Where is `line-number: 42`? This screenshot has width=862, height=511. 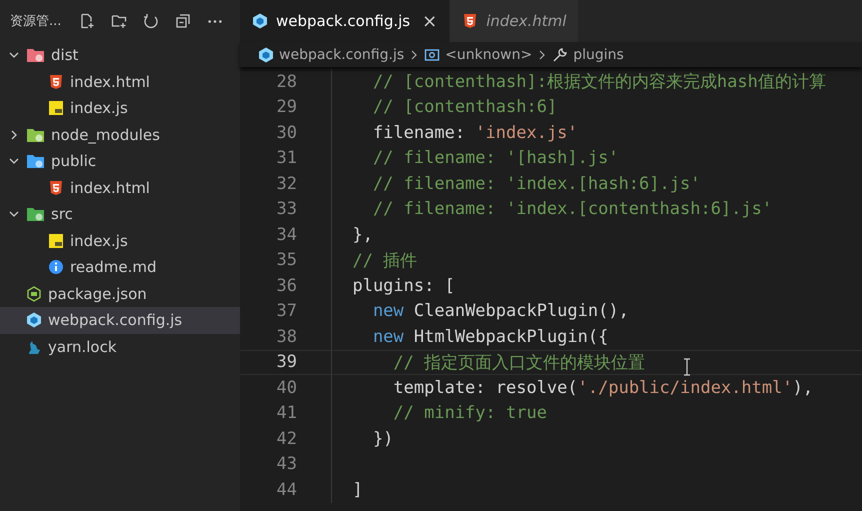
line-number: 42 is located at coordinates (286, 438).